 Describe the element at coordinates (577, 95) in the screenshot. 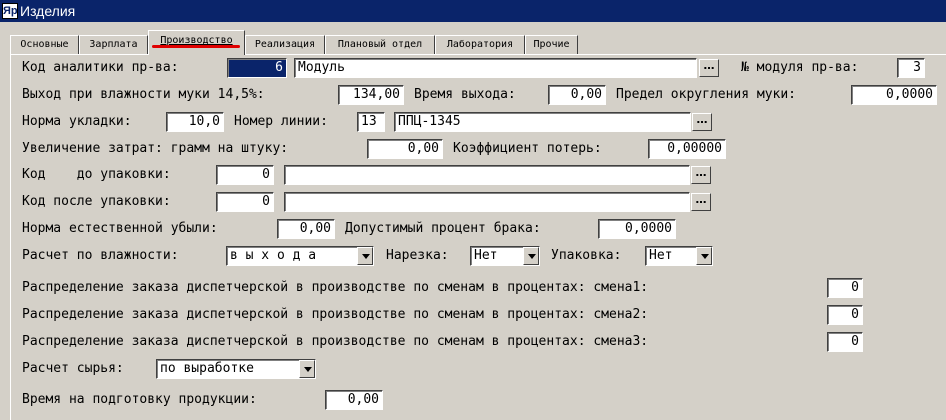

I see `exit-time-field: 0,00` at that location.